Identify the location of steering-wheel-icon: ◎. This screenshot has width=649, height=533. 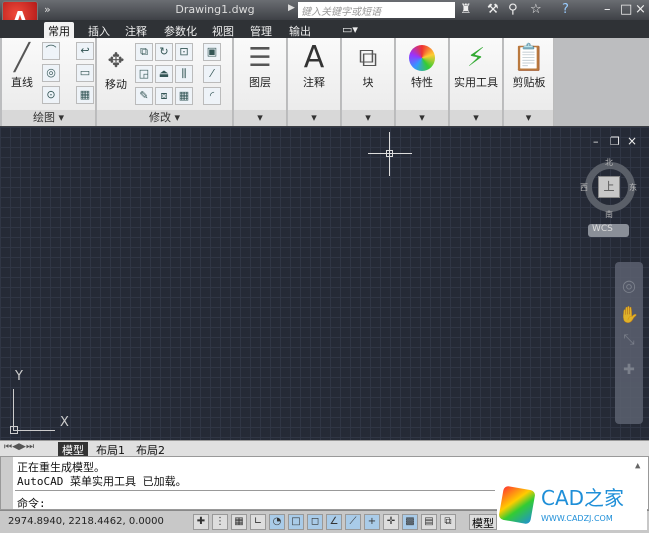
(629, 285).